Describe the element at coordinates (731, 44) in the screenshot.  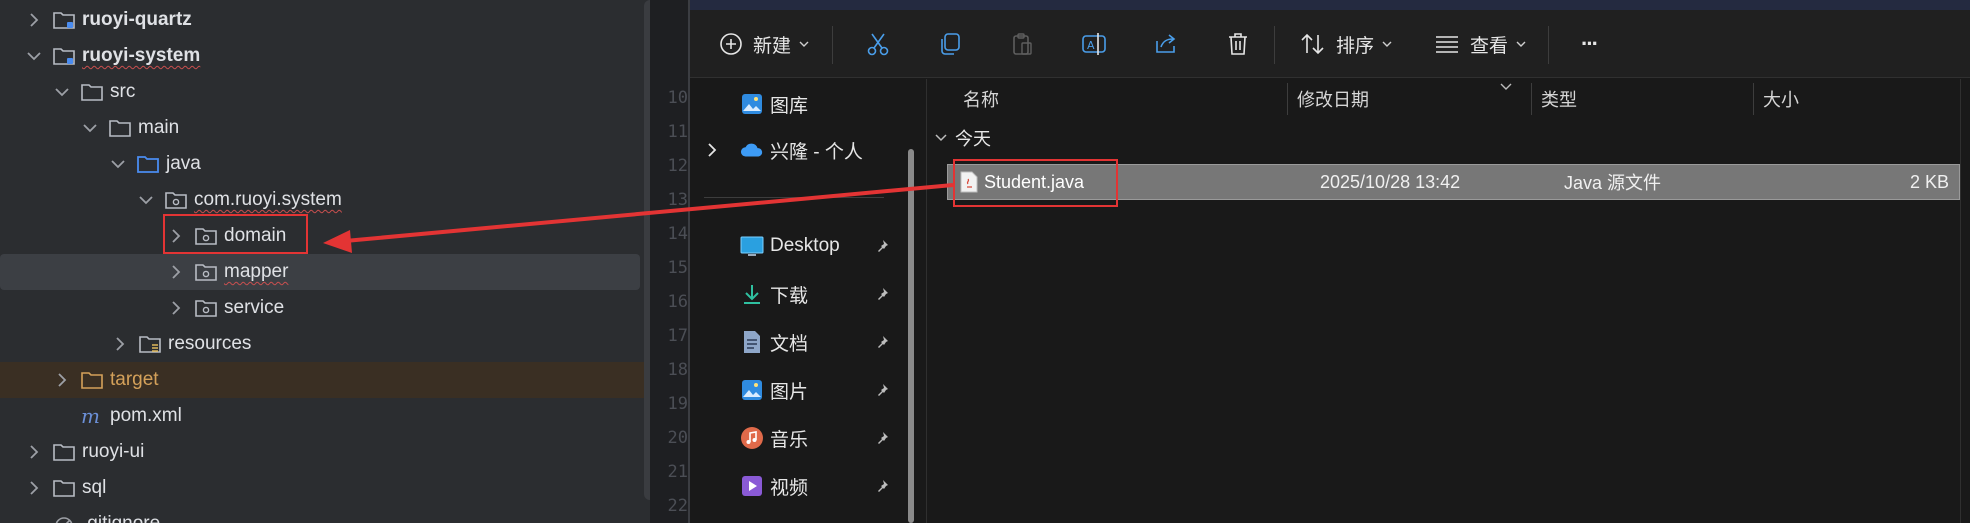
I see `plus-circle-icon` at that location.